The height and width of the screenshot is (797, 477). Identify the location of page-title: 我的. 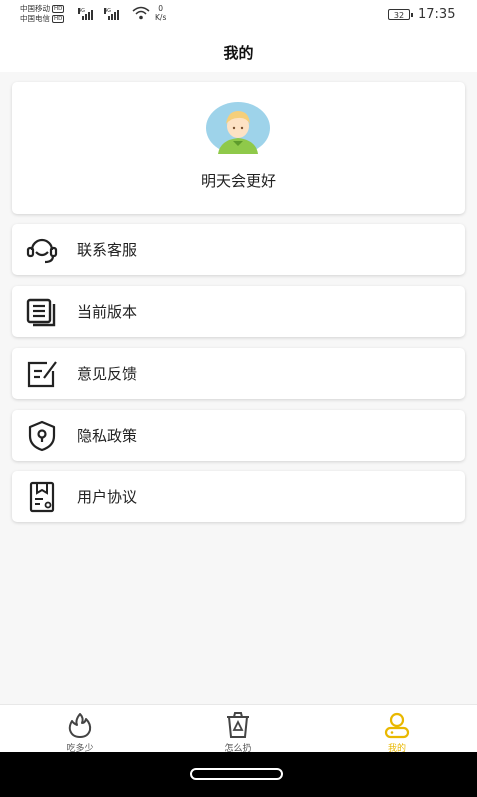
(238, 53).